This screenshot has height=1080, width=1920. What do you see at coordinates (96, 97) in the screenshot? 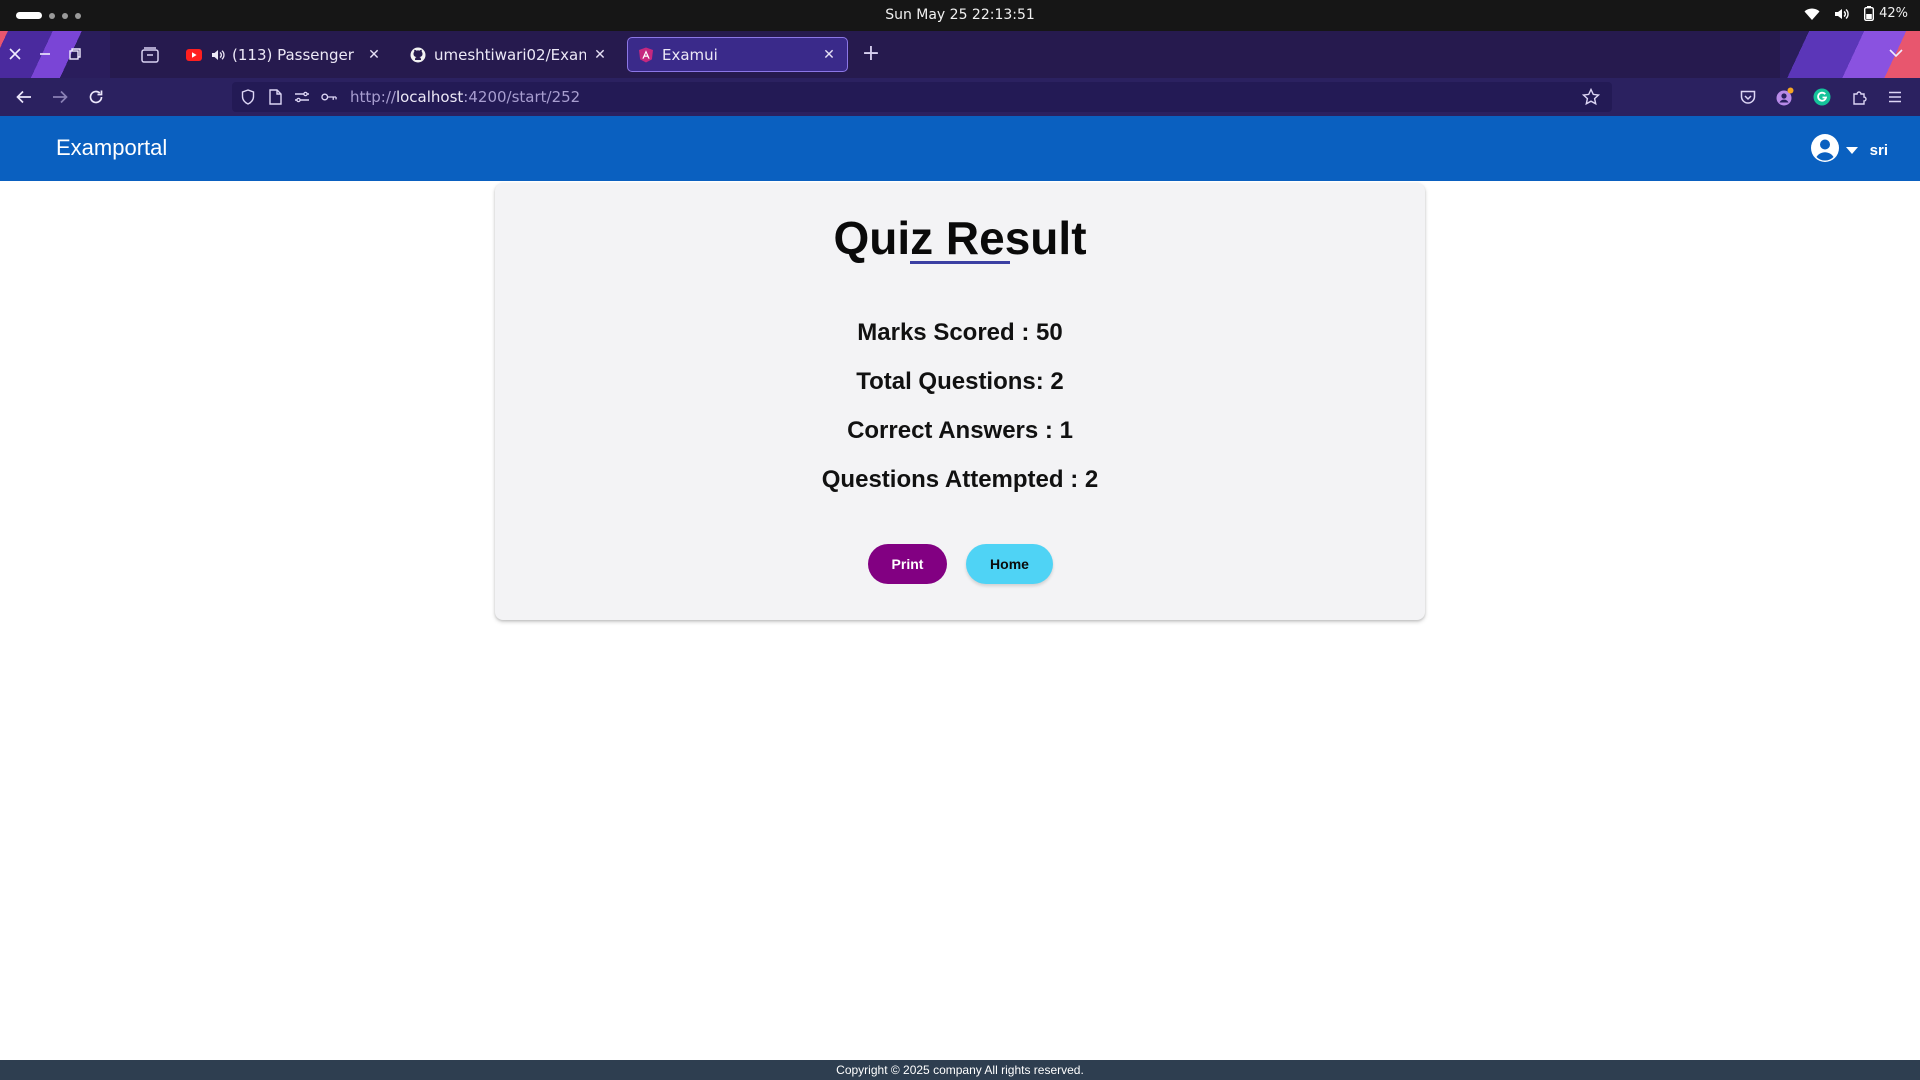
I see `reload-icon` at bounding box center [96, 97].